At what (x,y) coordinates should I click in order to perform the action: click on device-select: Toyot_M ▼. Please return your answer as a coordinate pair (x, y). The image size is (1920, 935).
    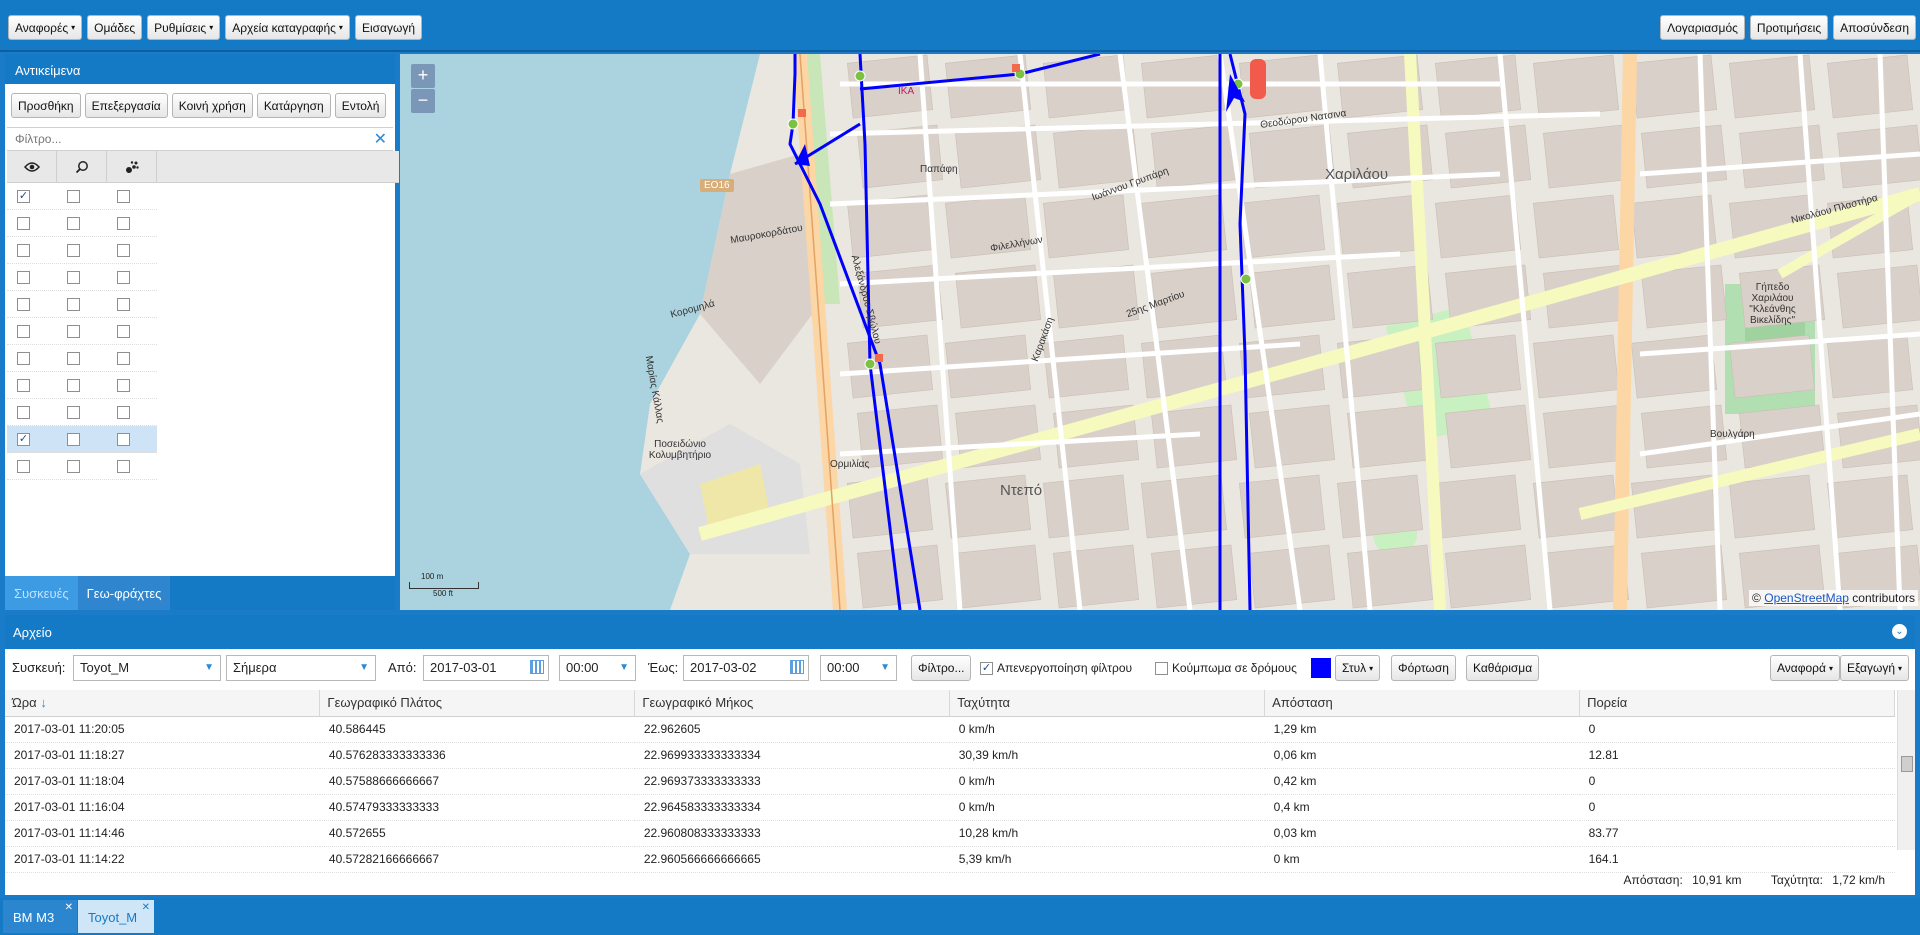
    Looking at the image, I should click on (147, 668).